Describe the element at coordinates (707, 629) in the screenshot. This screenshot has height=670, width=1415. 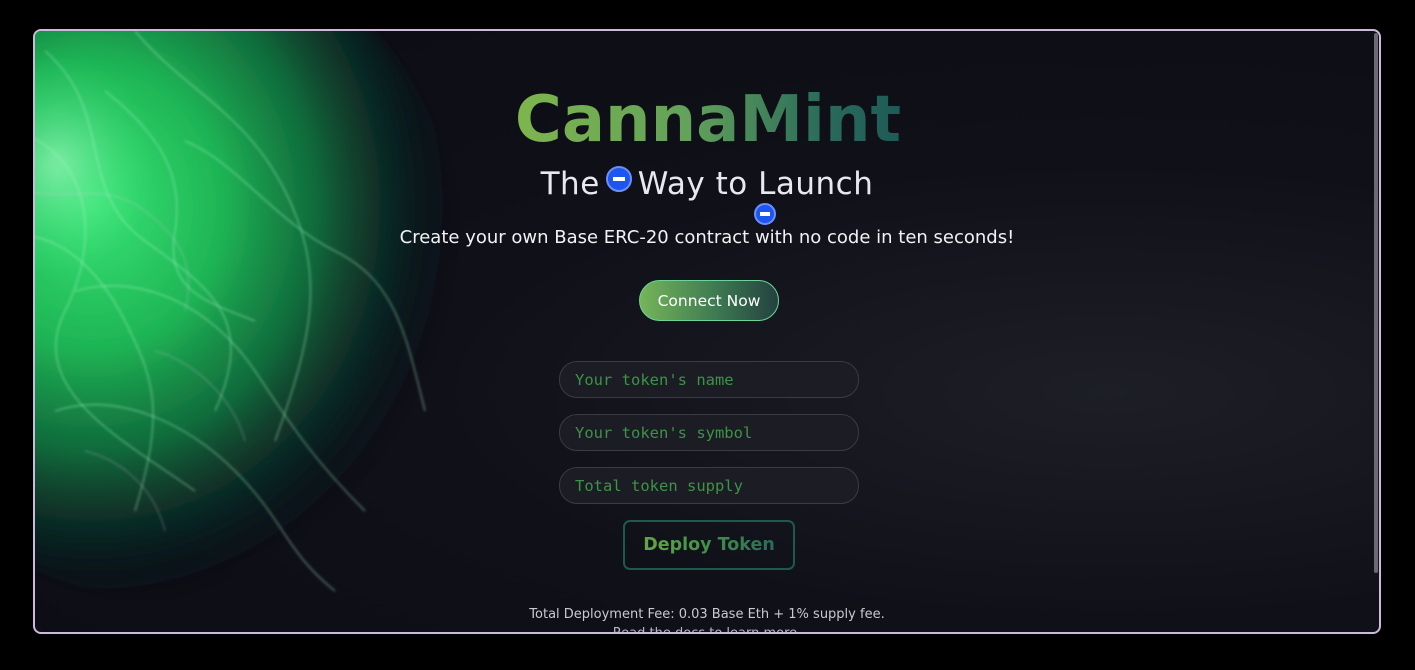
I see `docs-link: Read the docs to learn more.` at that location.